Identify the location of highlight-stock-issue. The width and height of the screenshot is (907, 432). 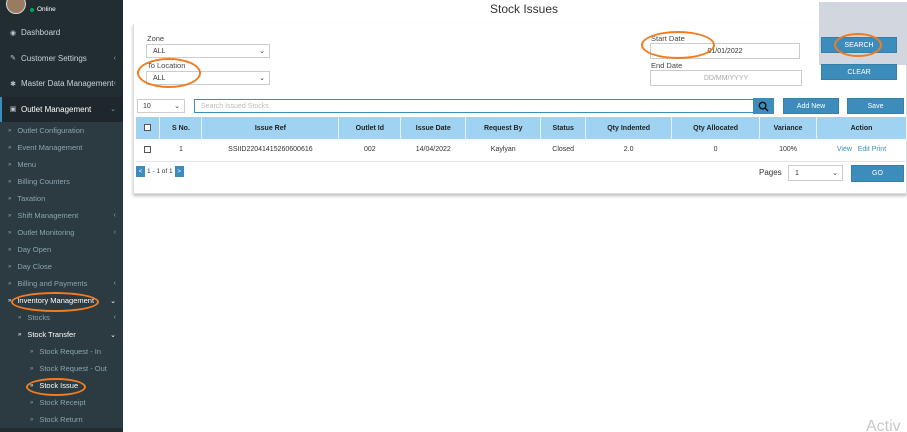
(56, 387).